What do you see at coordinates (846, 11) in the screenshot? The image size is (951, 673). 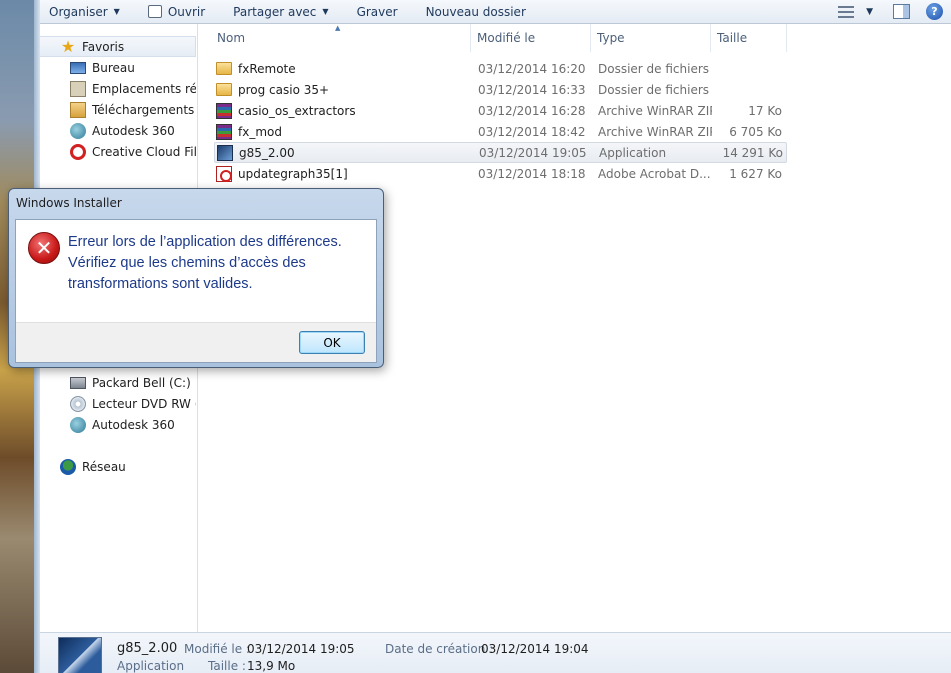 I see `view-options-icon` at bounding box center [846, 11].